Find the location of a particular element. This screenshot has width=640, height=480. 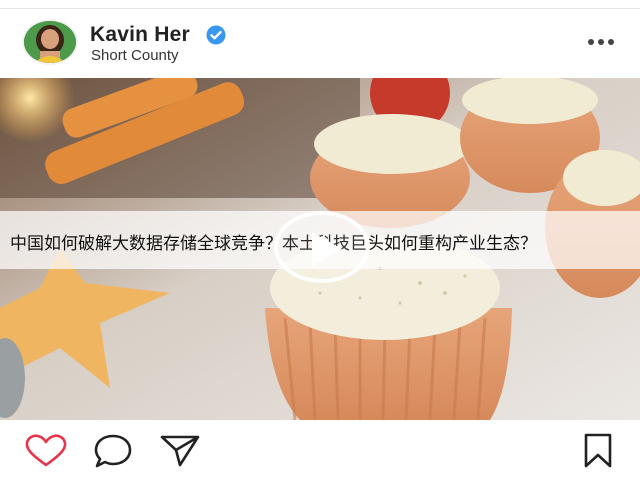

send-icon is located at coordinates (180, 451).